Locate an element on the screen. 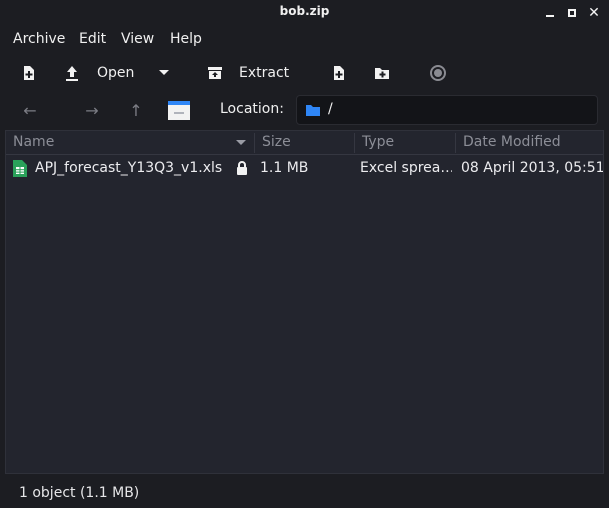 Image resolution: width=609 pixels, height=508 pixels. window-title: bob.zip is located at coordinates (304, 11).